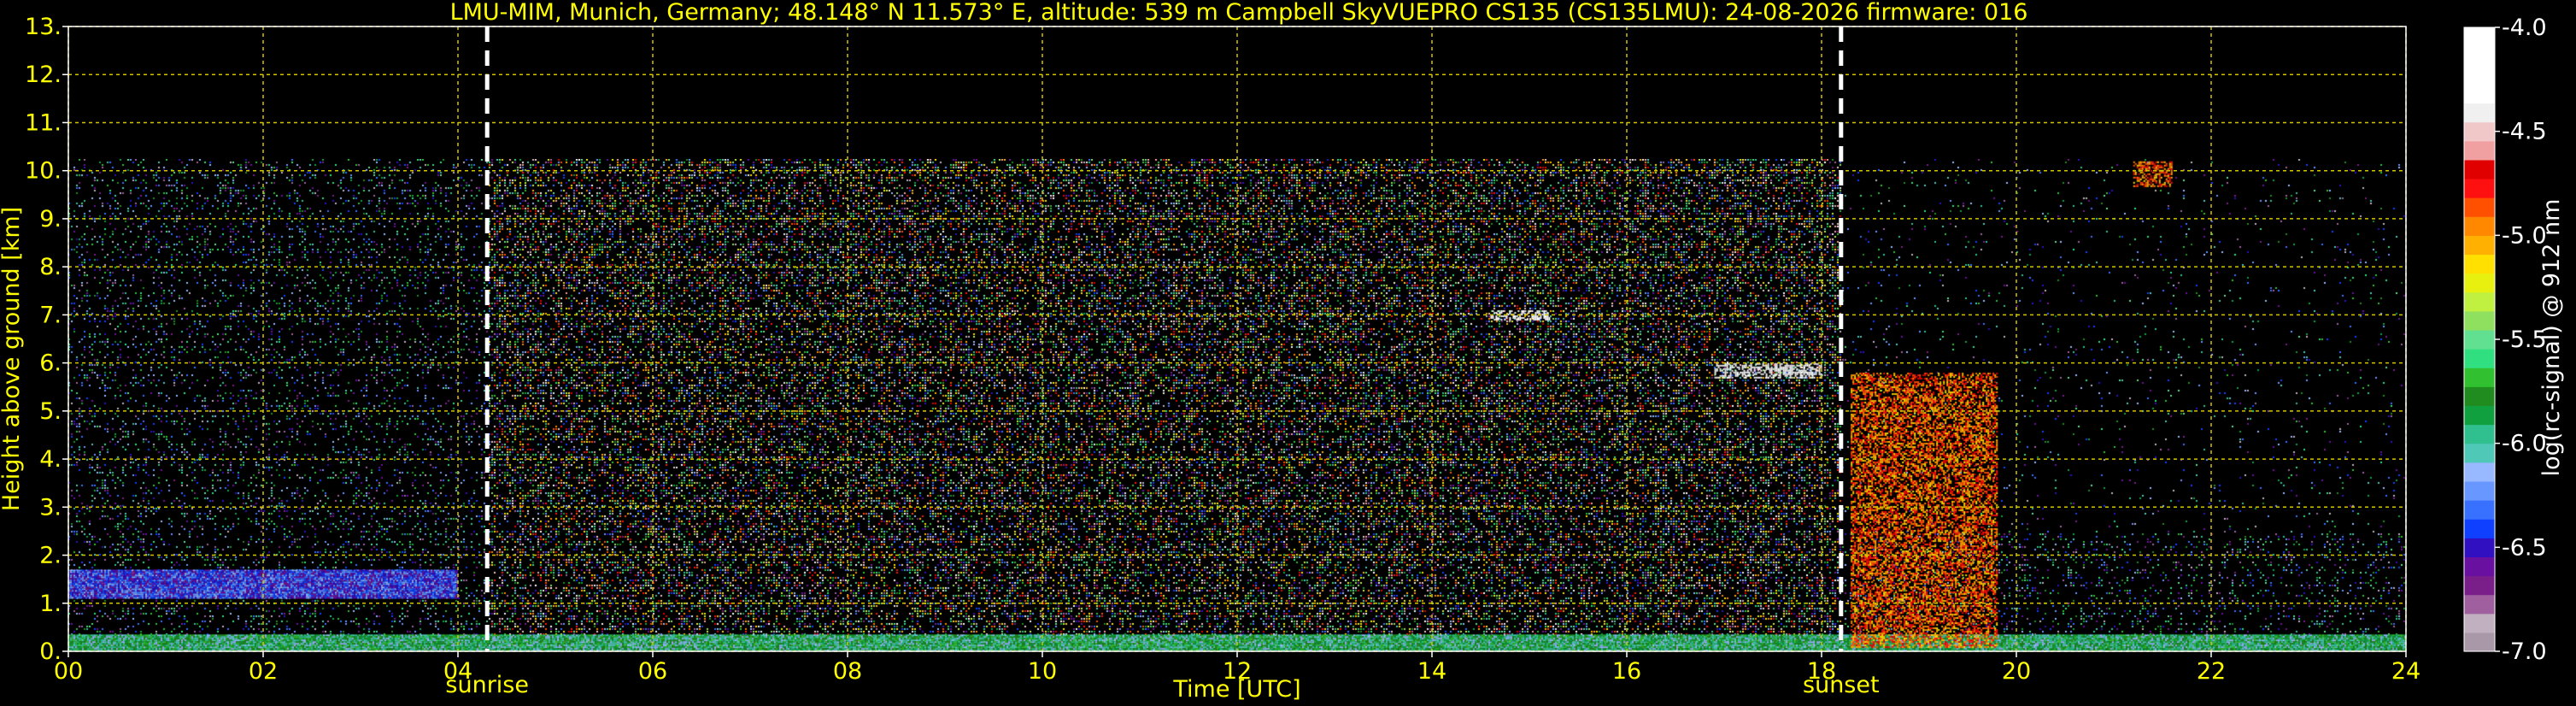 The width and height of the screenshot is (2576, 706). Describe the element at coordinates (50, 363) in the screenshot. I see `y-tick-label: 6.` at that location.